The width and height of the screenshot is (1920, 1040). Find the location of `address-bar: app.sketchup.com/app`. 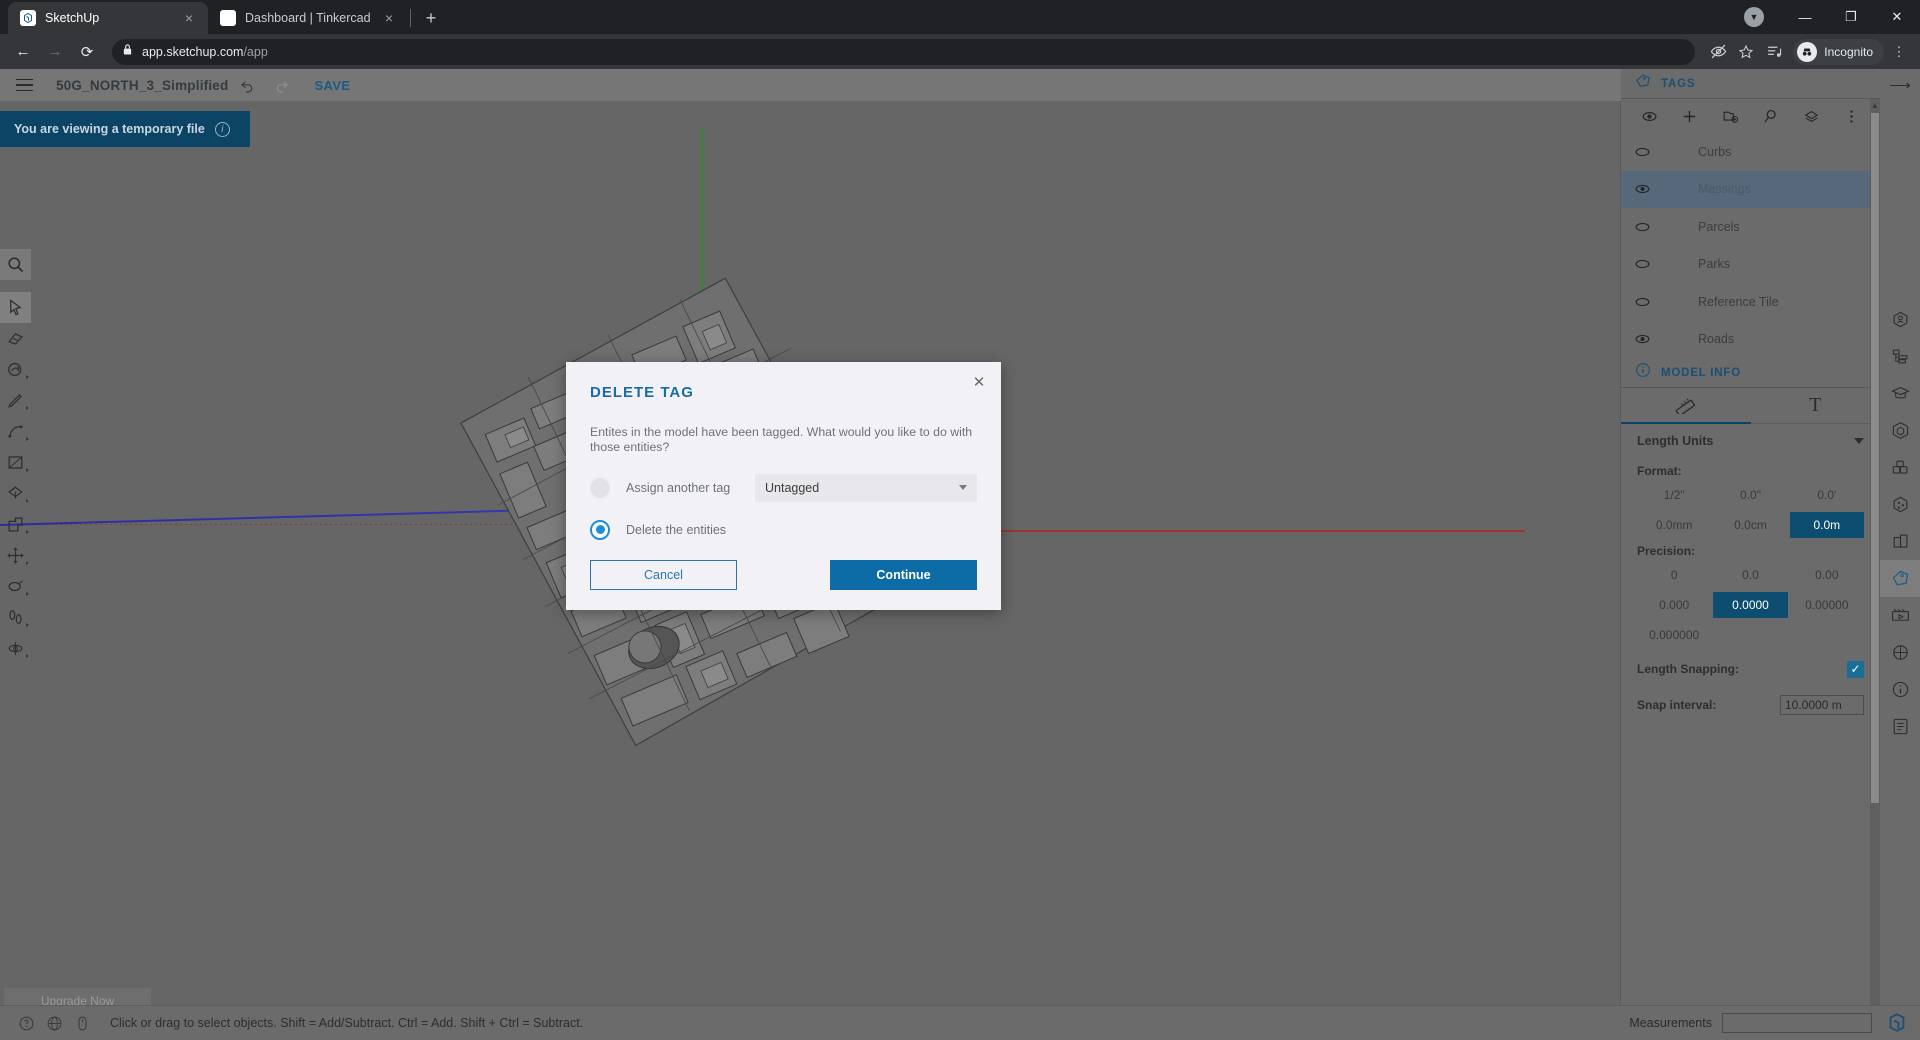

address-bar: app.sketchup.com/app is located at coordinates (904, 51).